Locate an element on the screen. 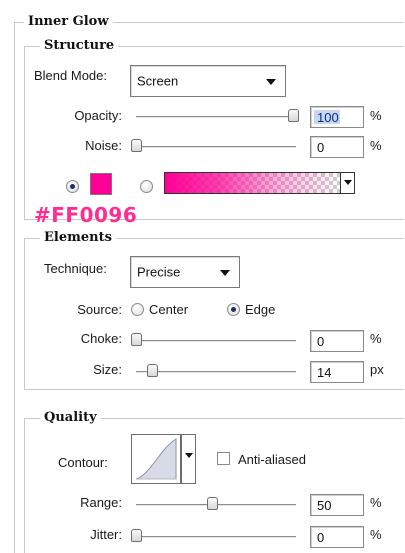  source-center-label: Center is located at coordinates (169, 309).